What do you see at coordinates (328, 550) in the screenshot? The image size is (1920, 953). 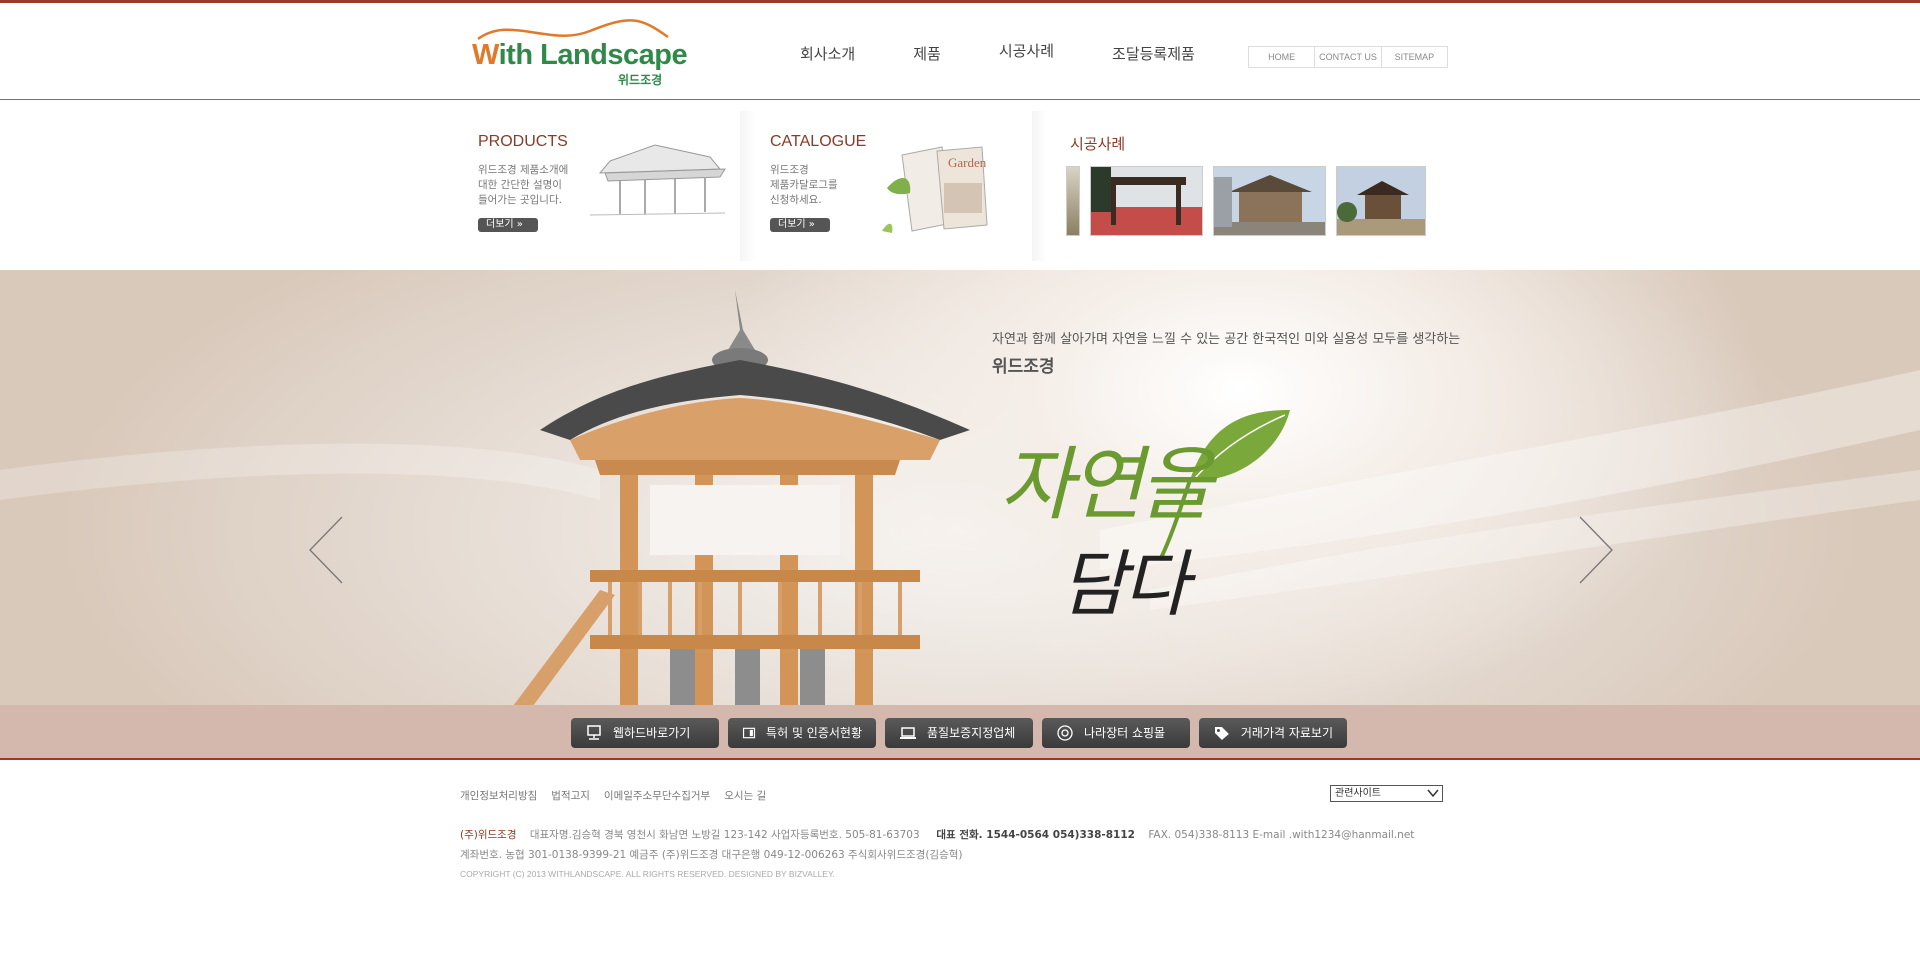 I see `prev-slide-arrow-icon` at bounding box center [328, 550].